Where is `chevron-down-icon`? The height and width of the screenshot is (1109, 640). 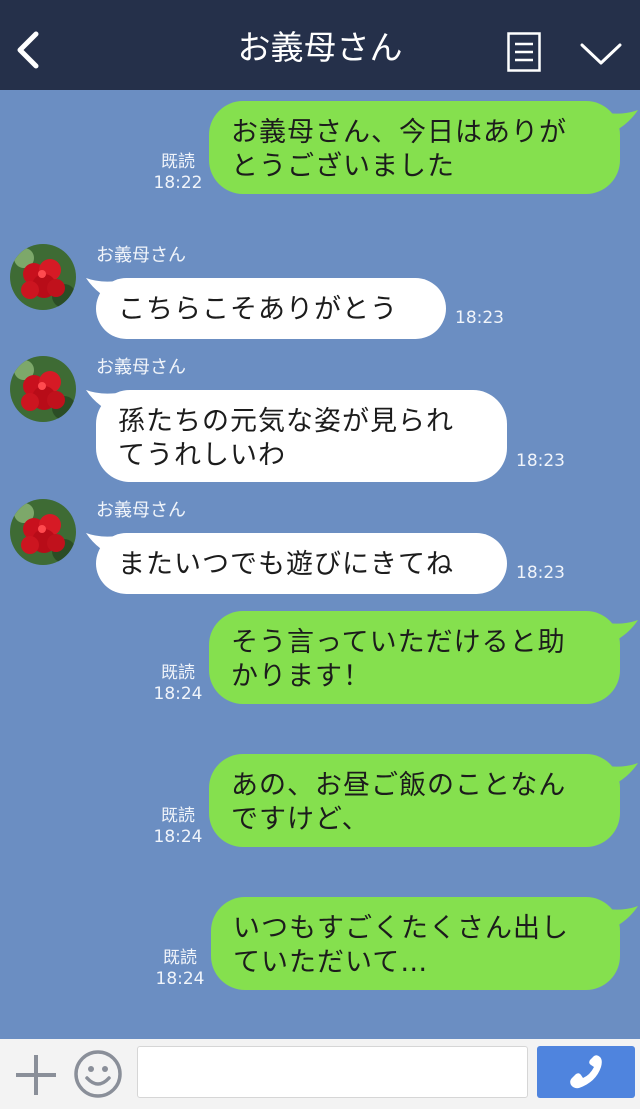
chevron-down-icon is located at coordinates (601, 54).